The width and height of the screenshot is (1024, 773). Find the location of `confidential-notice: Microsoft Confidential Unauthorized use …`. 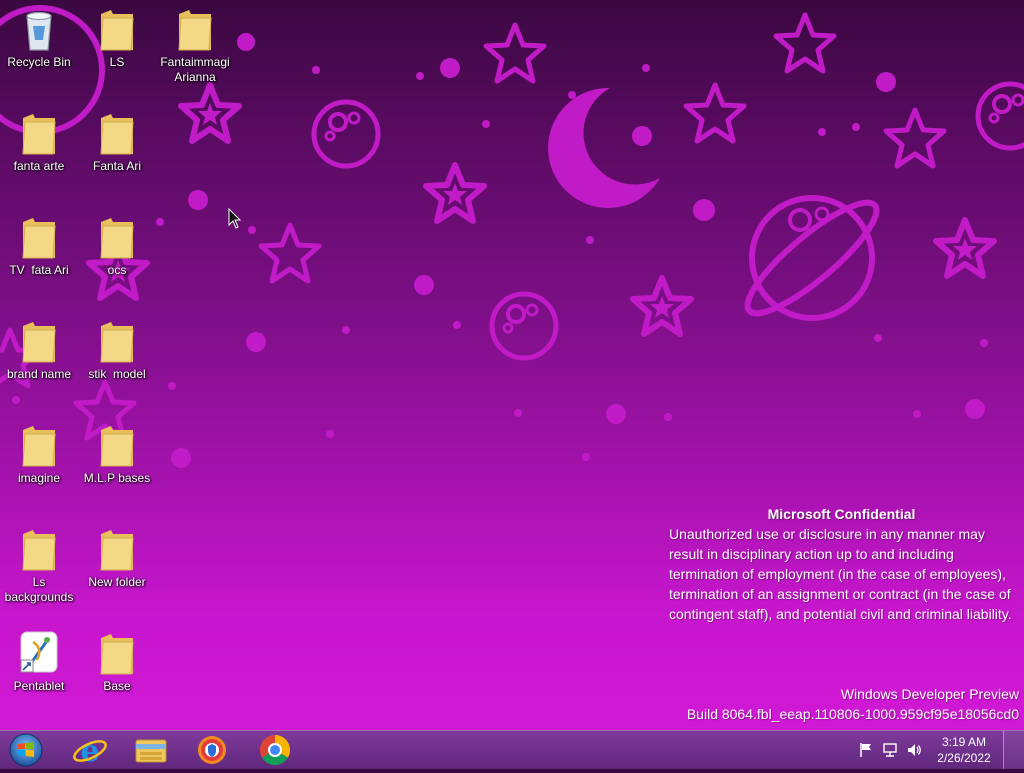

confidential-notice: Microsoft Confidential Unauthorized use … is located at coordinates (841, 564).